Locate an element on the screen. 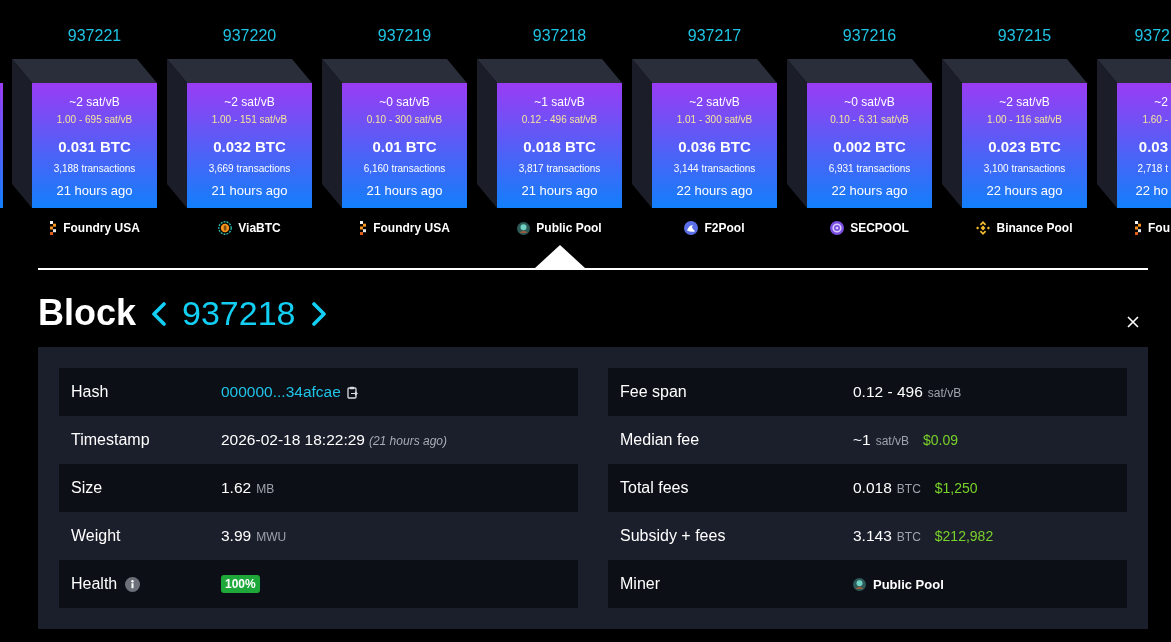 Image resolution: width=1171 pixels, height=642 pixels. transaction-count: 3,100 transactions is located at coordinates (1024, 168).